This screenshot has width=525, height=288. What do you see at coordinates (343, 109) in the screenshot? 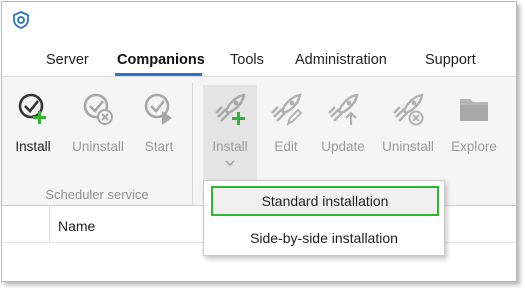
I see `rocket-update-icon` at bounding box center [343, 109].